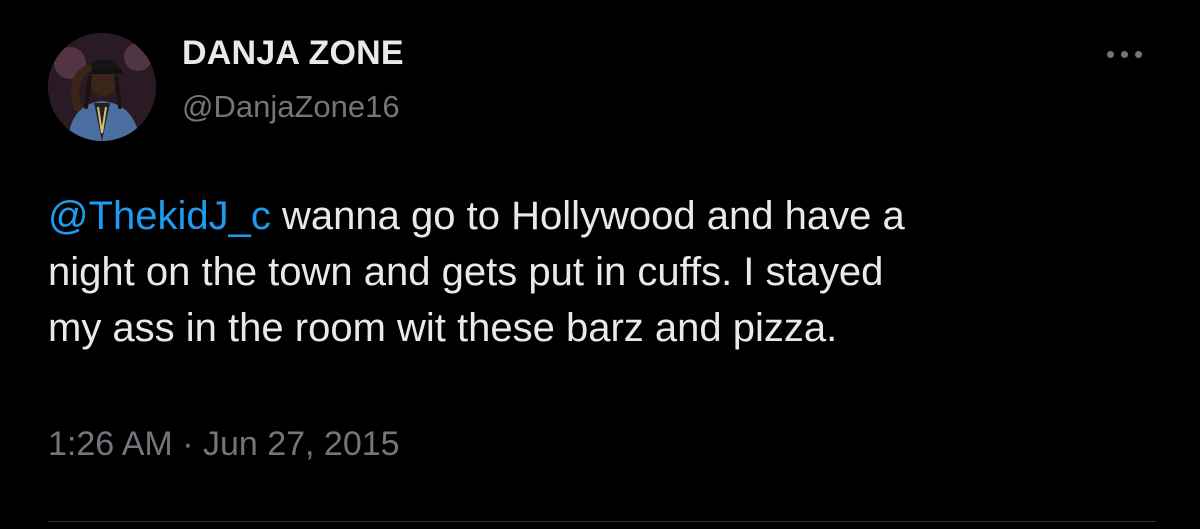 The image size is (1200, 529). Describe the element at coordinates (293, 53) in the screenshot. I see `display-name: DANJA ZONE` at that location.